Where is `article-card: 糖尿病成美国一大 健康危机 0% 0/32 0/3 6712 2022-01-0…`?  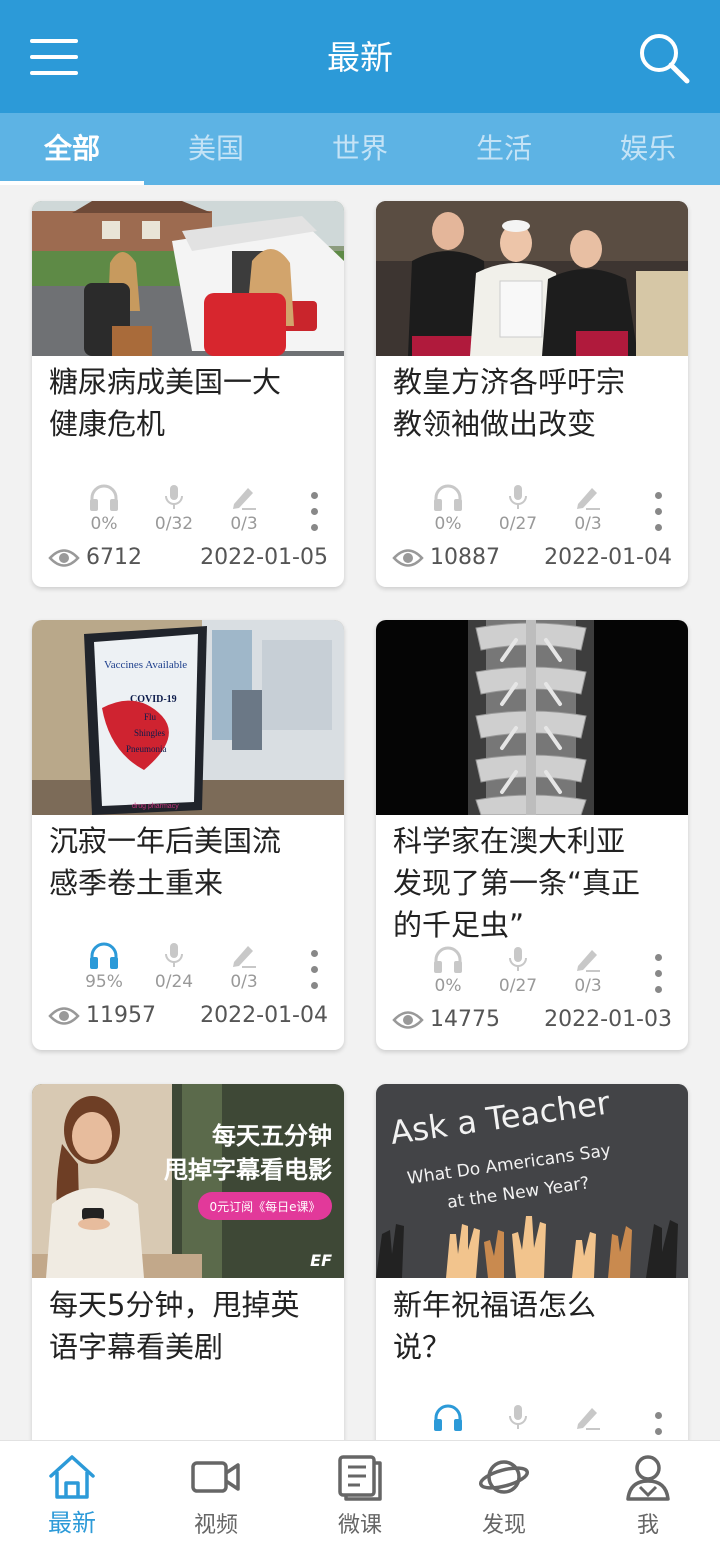
article-card: 糖尿病成美国一大 健康危机 0% 0/32 0/3 6712 2022-01-0… is located at coordinates (188, 394).